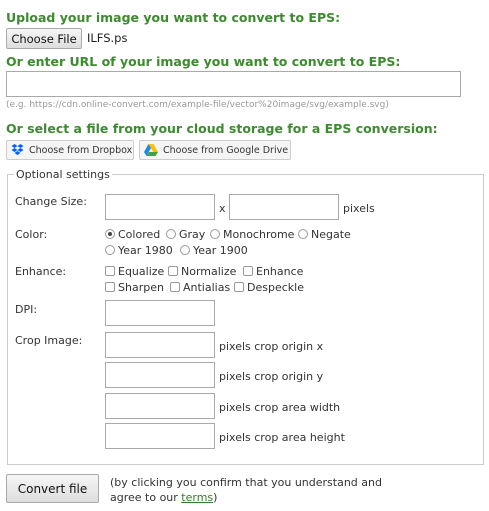 This screenshot has height=511, width=489. Describe the element at coordinates (160, 375) in the screenshot. I see `crop-origin-y-input` at that location.